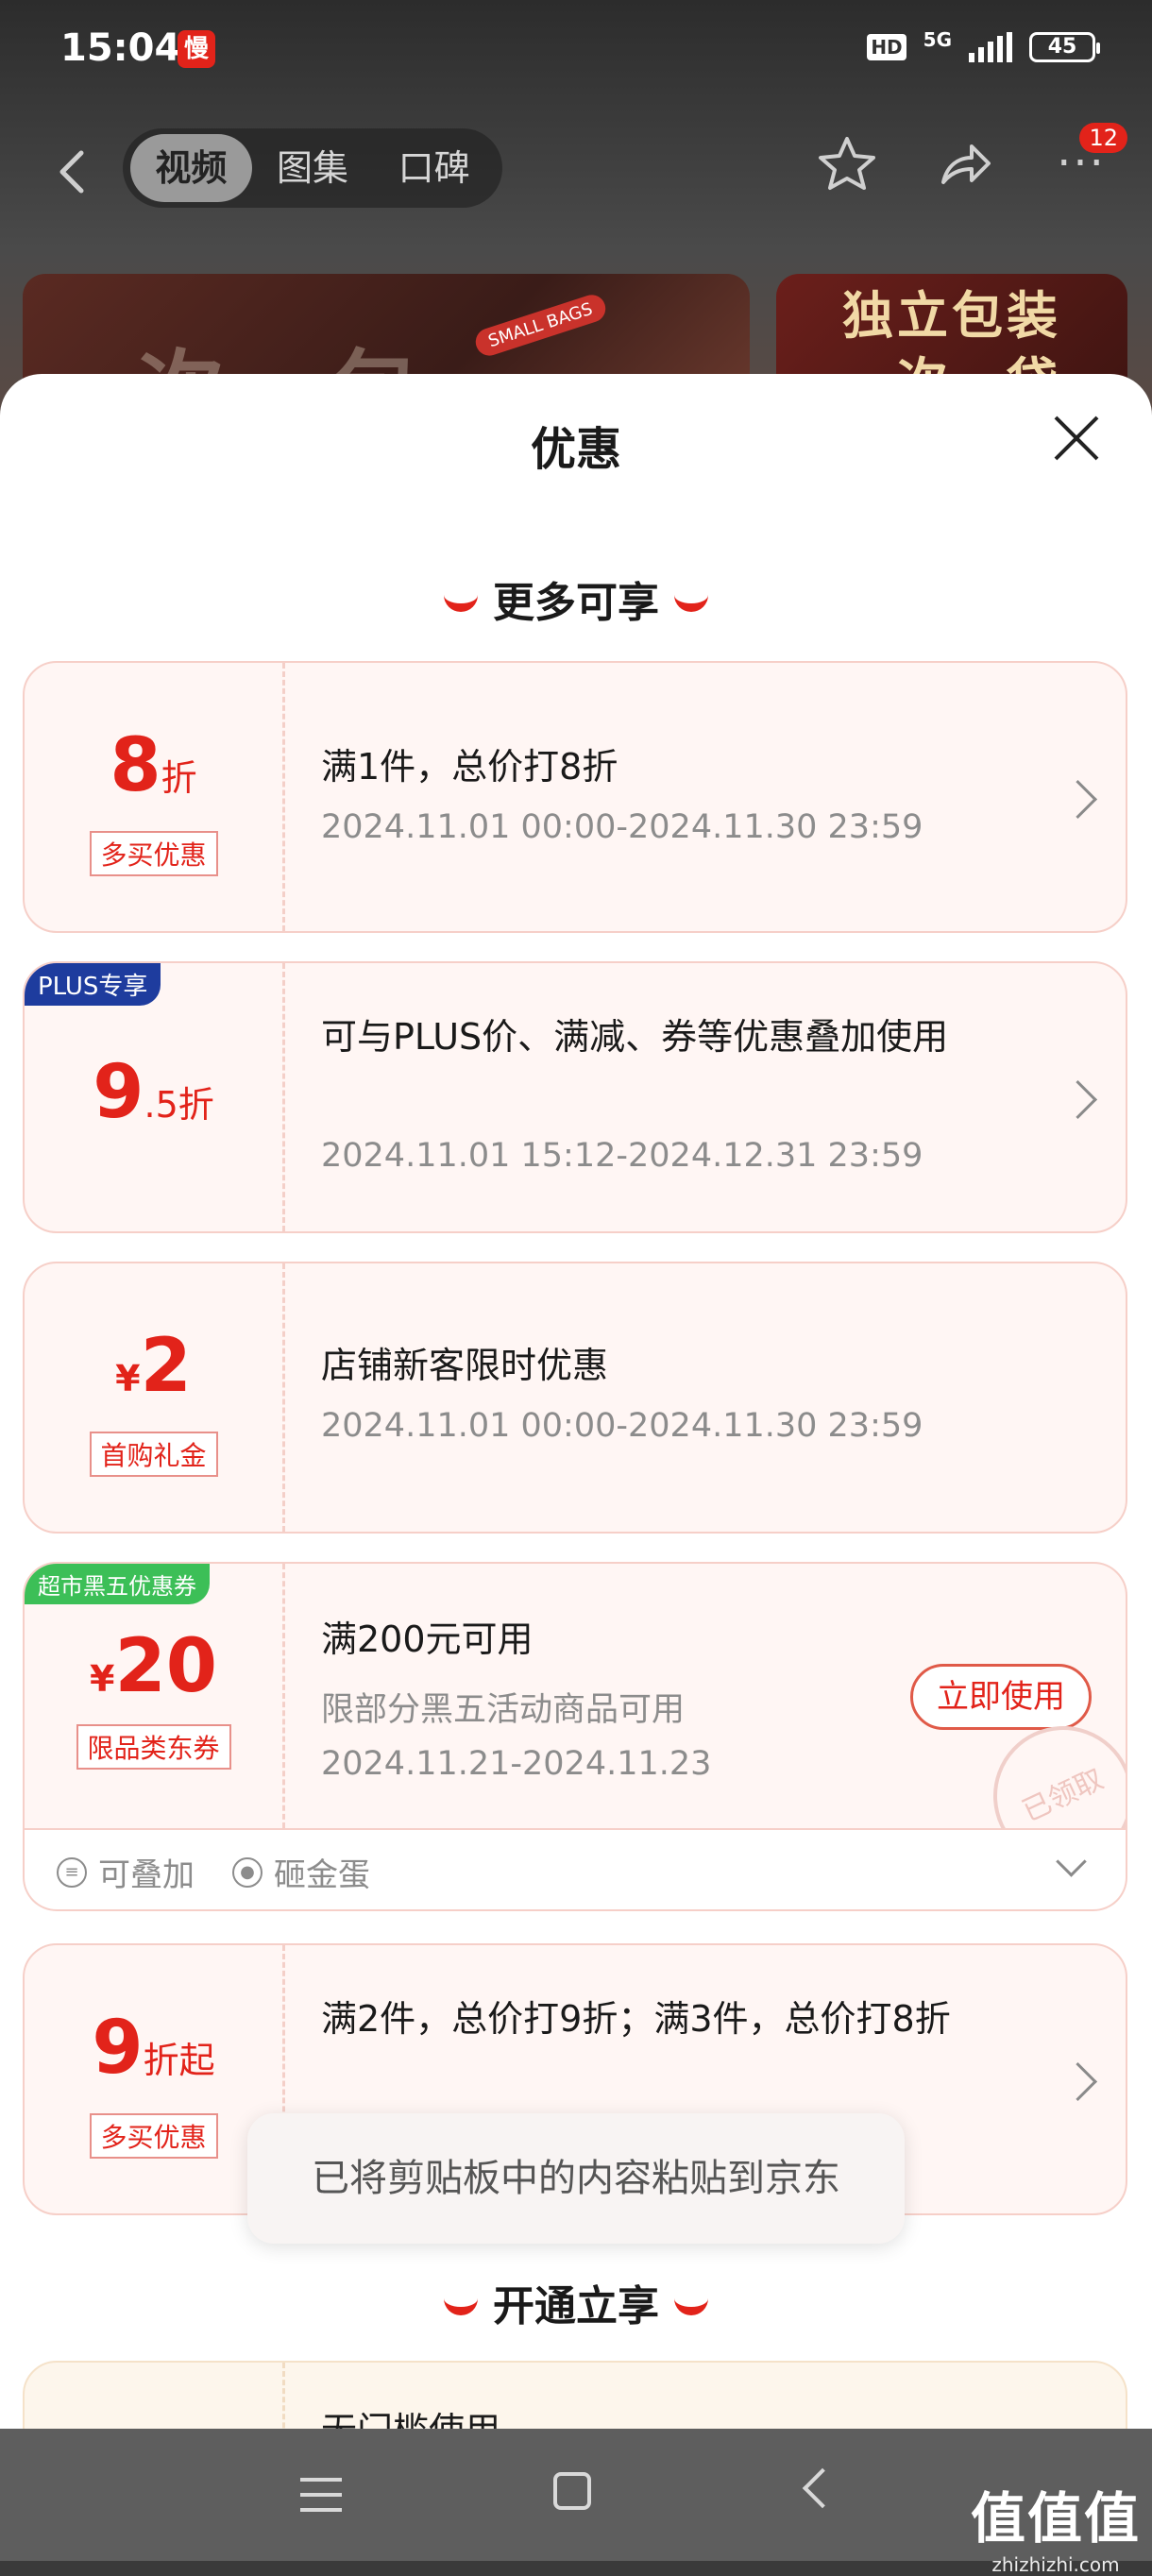 The image size is (1152, 2576). I want to click on offer-amount: 8折, so click(153, 765).